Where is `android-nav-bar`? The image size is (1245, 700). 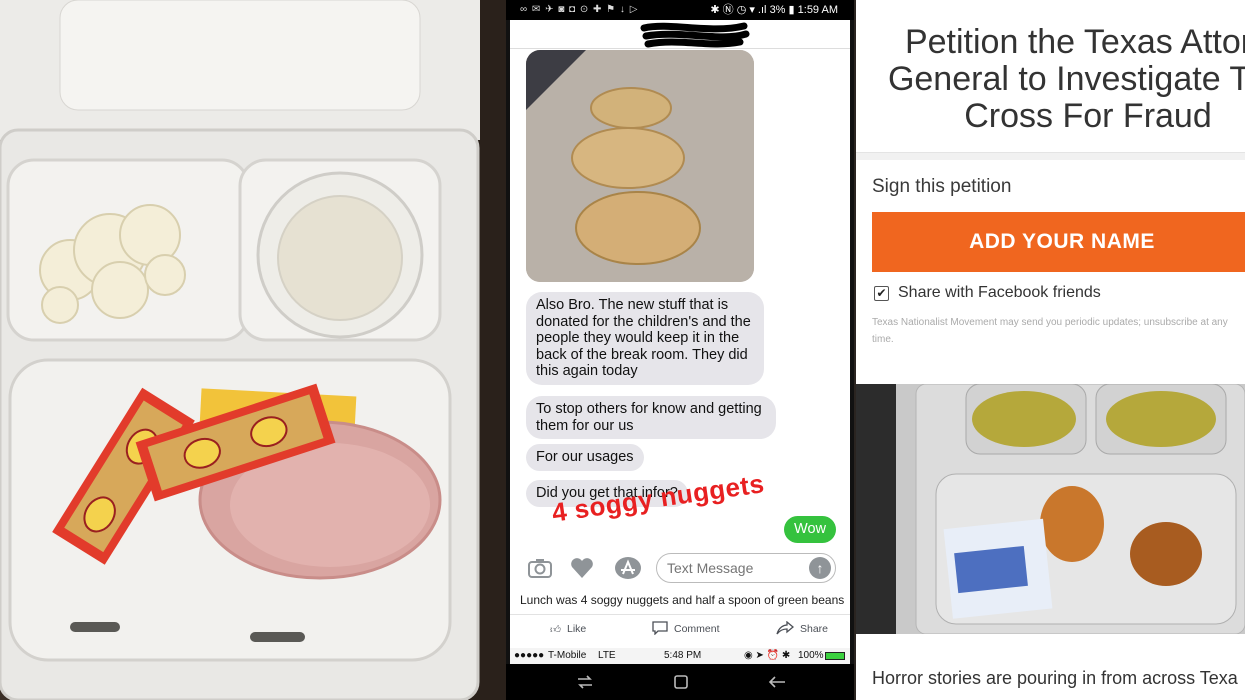
android-nav-bar is located at coordinates (680, 682).